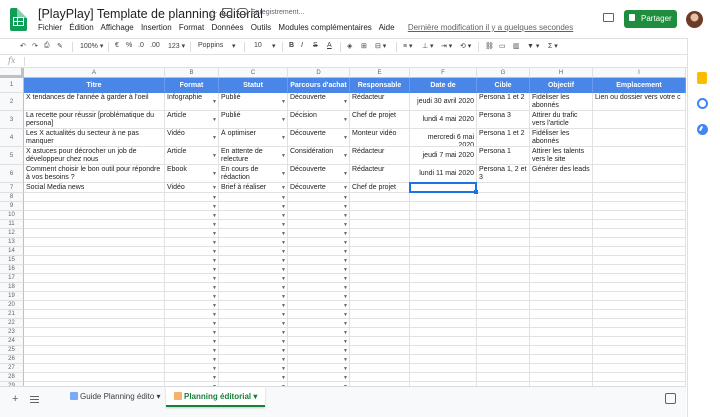 This screenshot has height=417, width=720. What do you see at coordinates (12, 278) in the screenshot?
I see `row-header: 17` at bounding box center [12, 278].